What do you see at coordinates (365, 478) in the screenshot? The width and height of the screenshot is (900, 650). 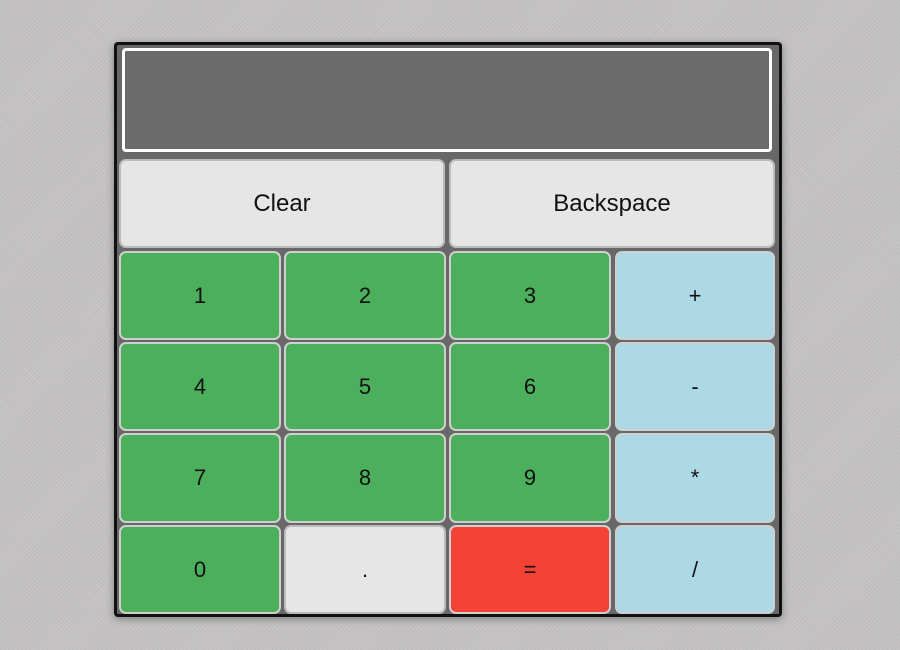 I see `digit-8-button: 8` at bounding box center [365, 478].